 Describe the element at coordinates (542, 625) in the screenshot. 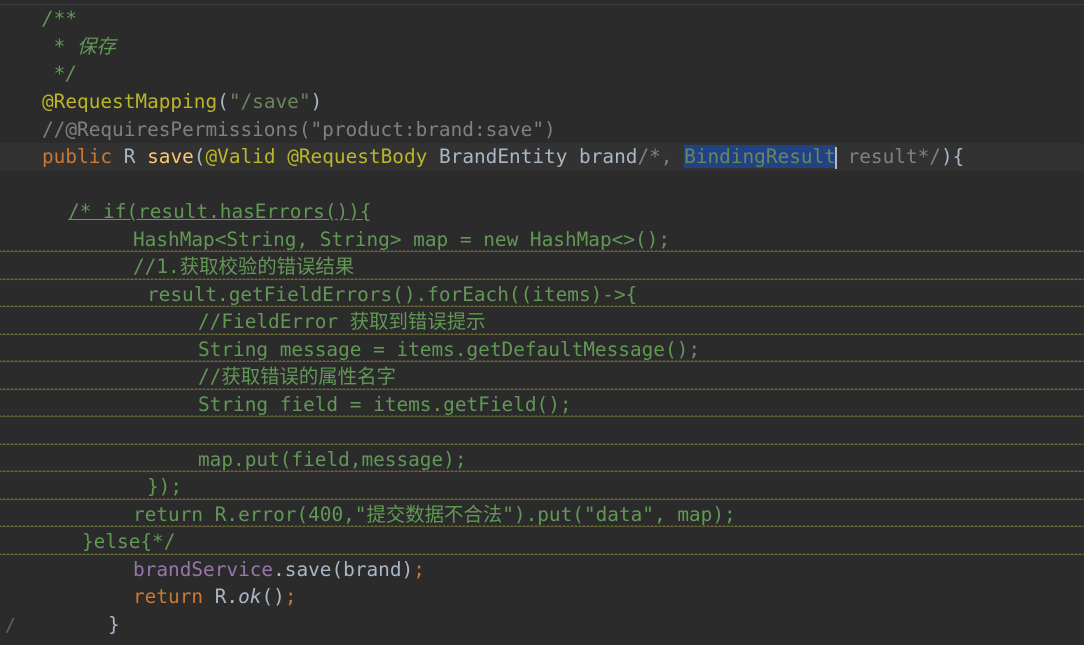

I see `code-line-23: }` at that location.